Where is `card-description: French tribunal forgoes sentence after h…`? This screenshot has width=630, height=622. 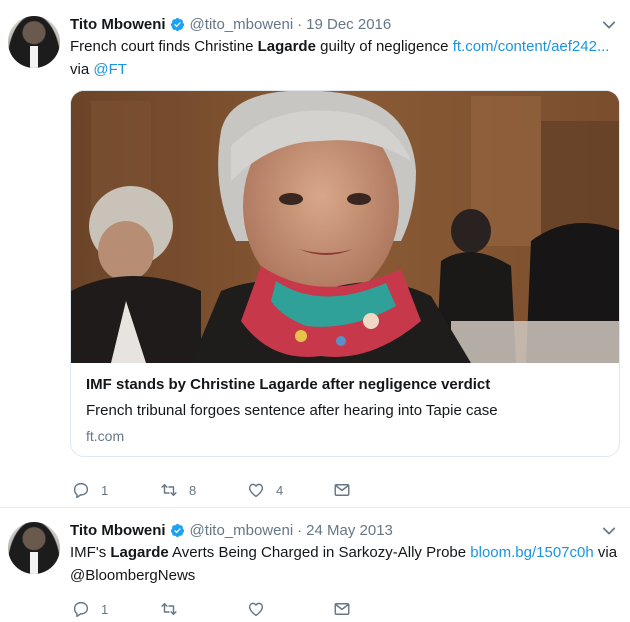
card-description: French tribunal forgoes sentence after h… is located at coordinates (292, 410).